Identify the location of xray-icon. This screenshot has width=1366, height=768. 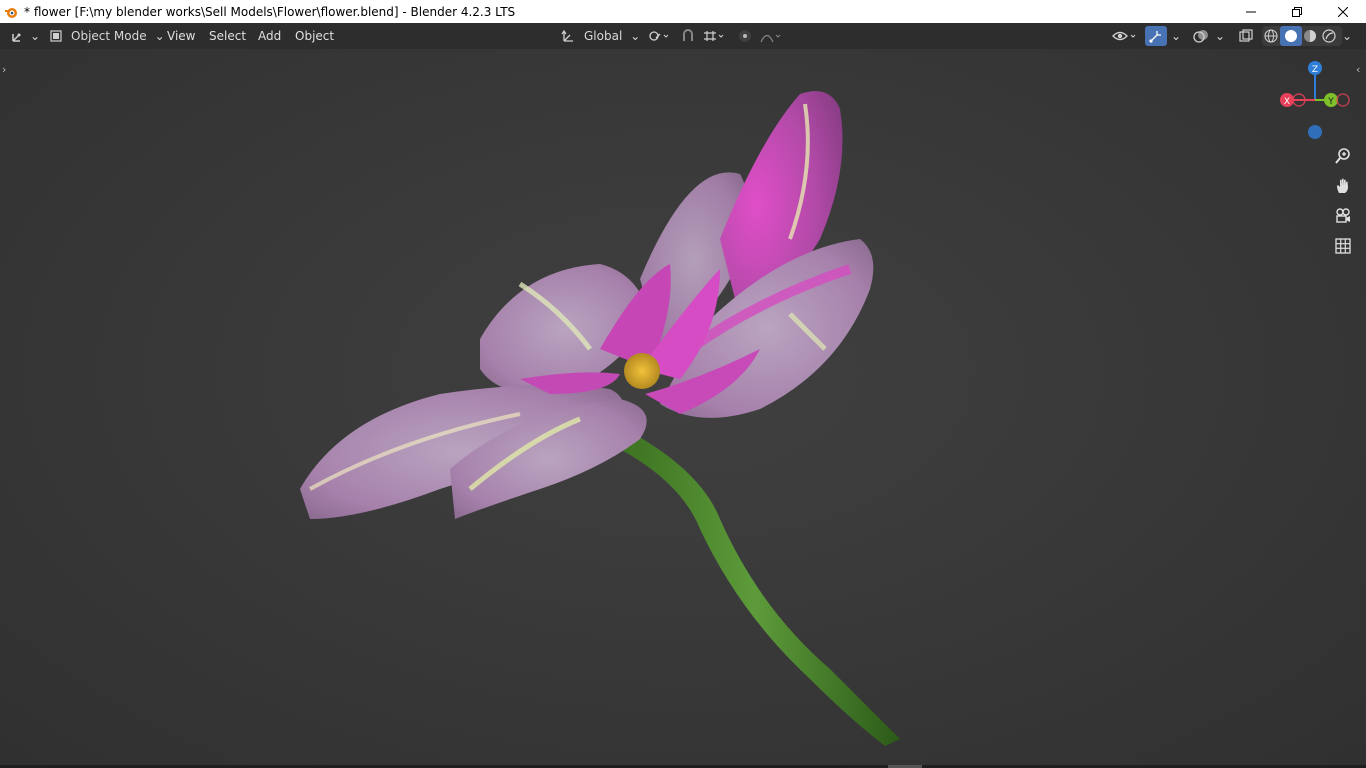
(1246, 35).